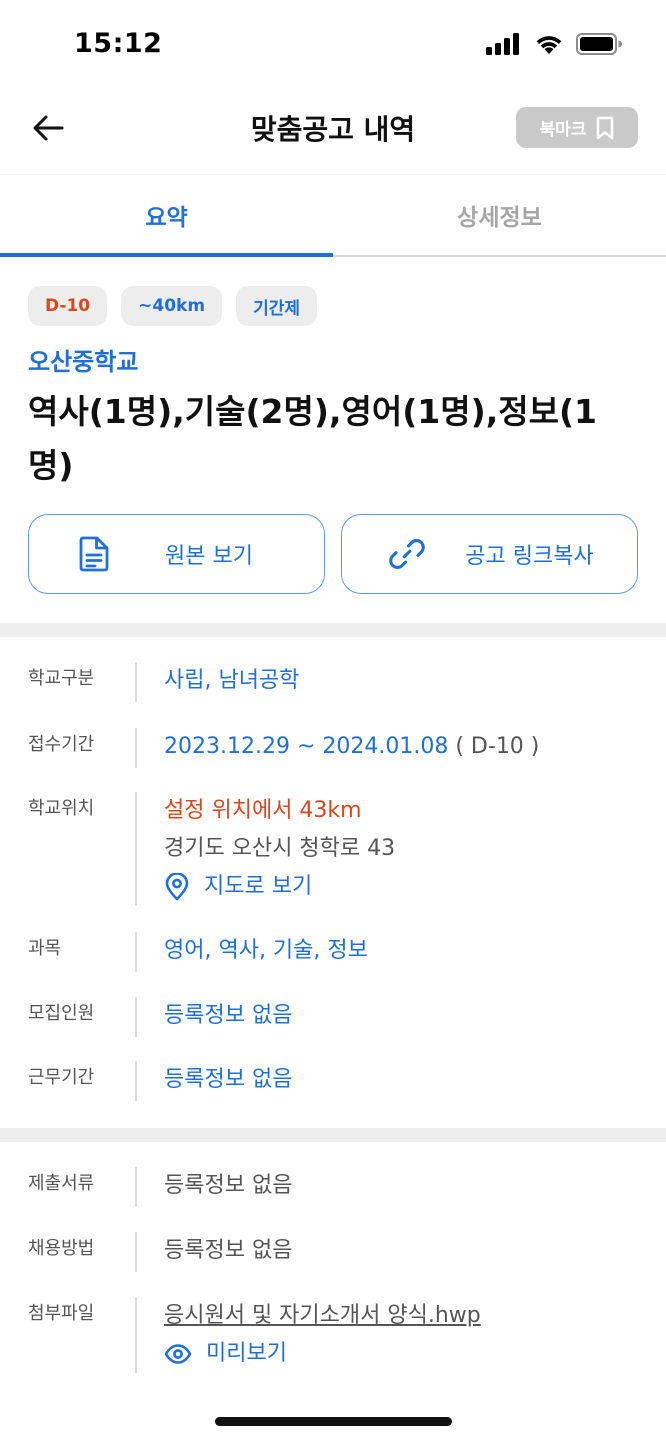 This screenshot has height=1440, width=666. I want to click on location-values: 설정 위치에서 43km 경기도 오산시 청학로 43 지도로 보기, so click(279, 849).